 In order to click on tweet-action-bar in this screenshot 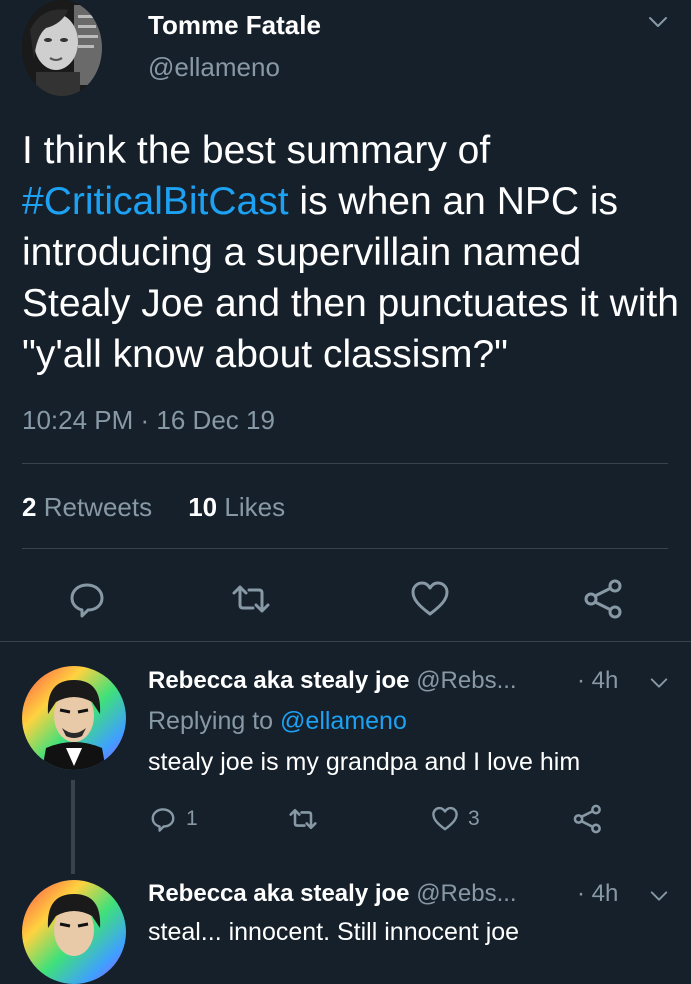, I will do `click(345, 599)`.